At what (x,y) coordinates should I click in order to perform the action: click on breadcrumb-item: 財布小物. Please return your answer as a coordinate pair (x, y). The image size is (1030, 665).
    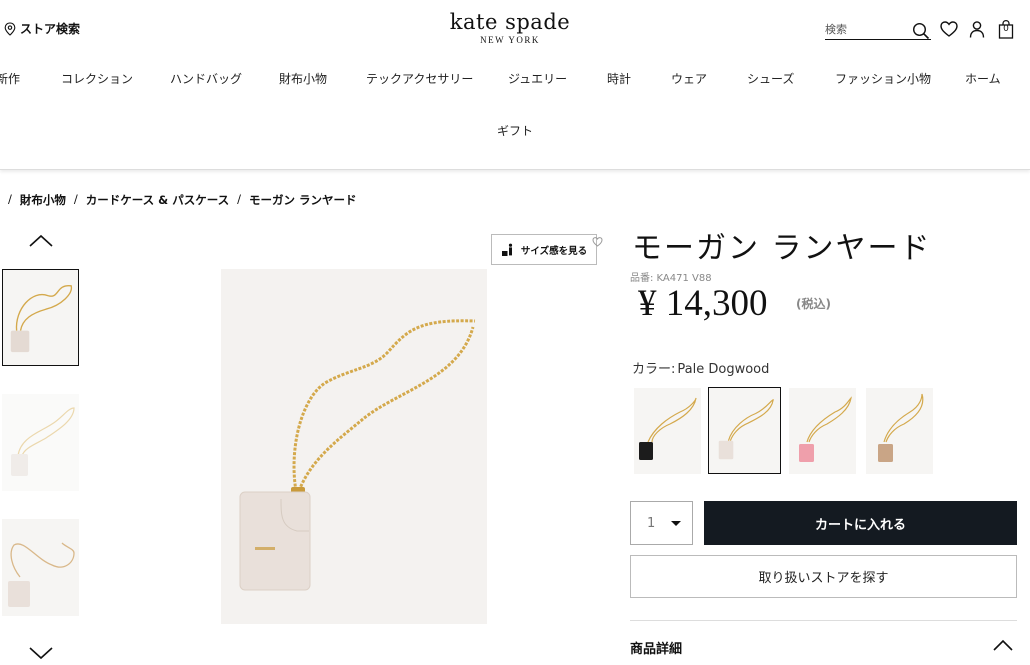
    Looking at the image, I should click on (43, 200).